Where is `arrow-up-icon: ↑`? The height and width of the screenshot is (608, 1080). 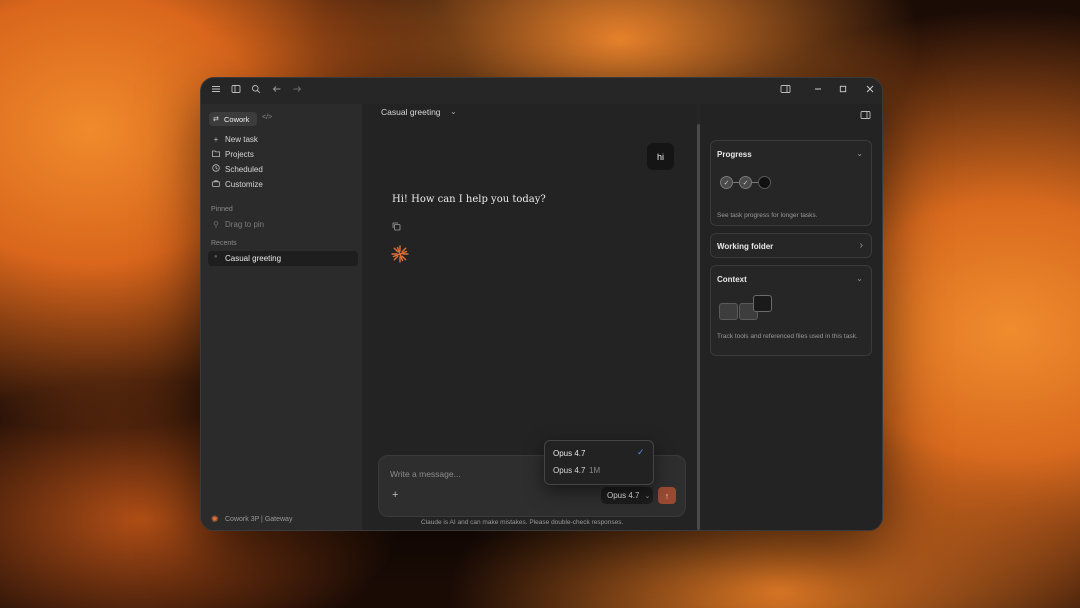
arrow-up-icon: ↑ is located at coordinates (667, 495).